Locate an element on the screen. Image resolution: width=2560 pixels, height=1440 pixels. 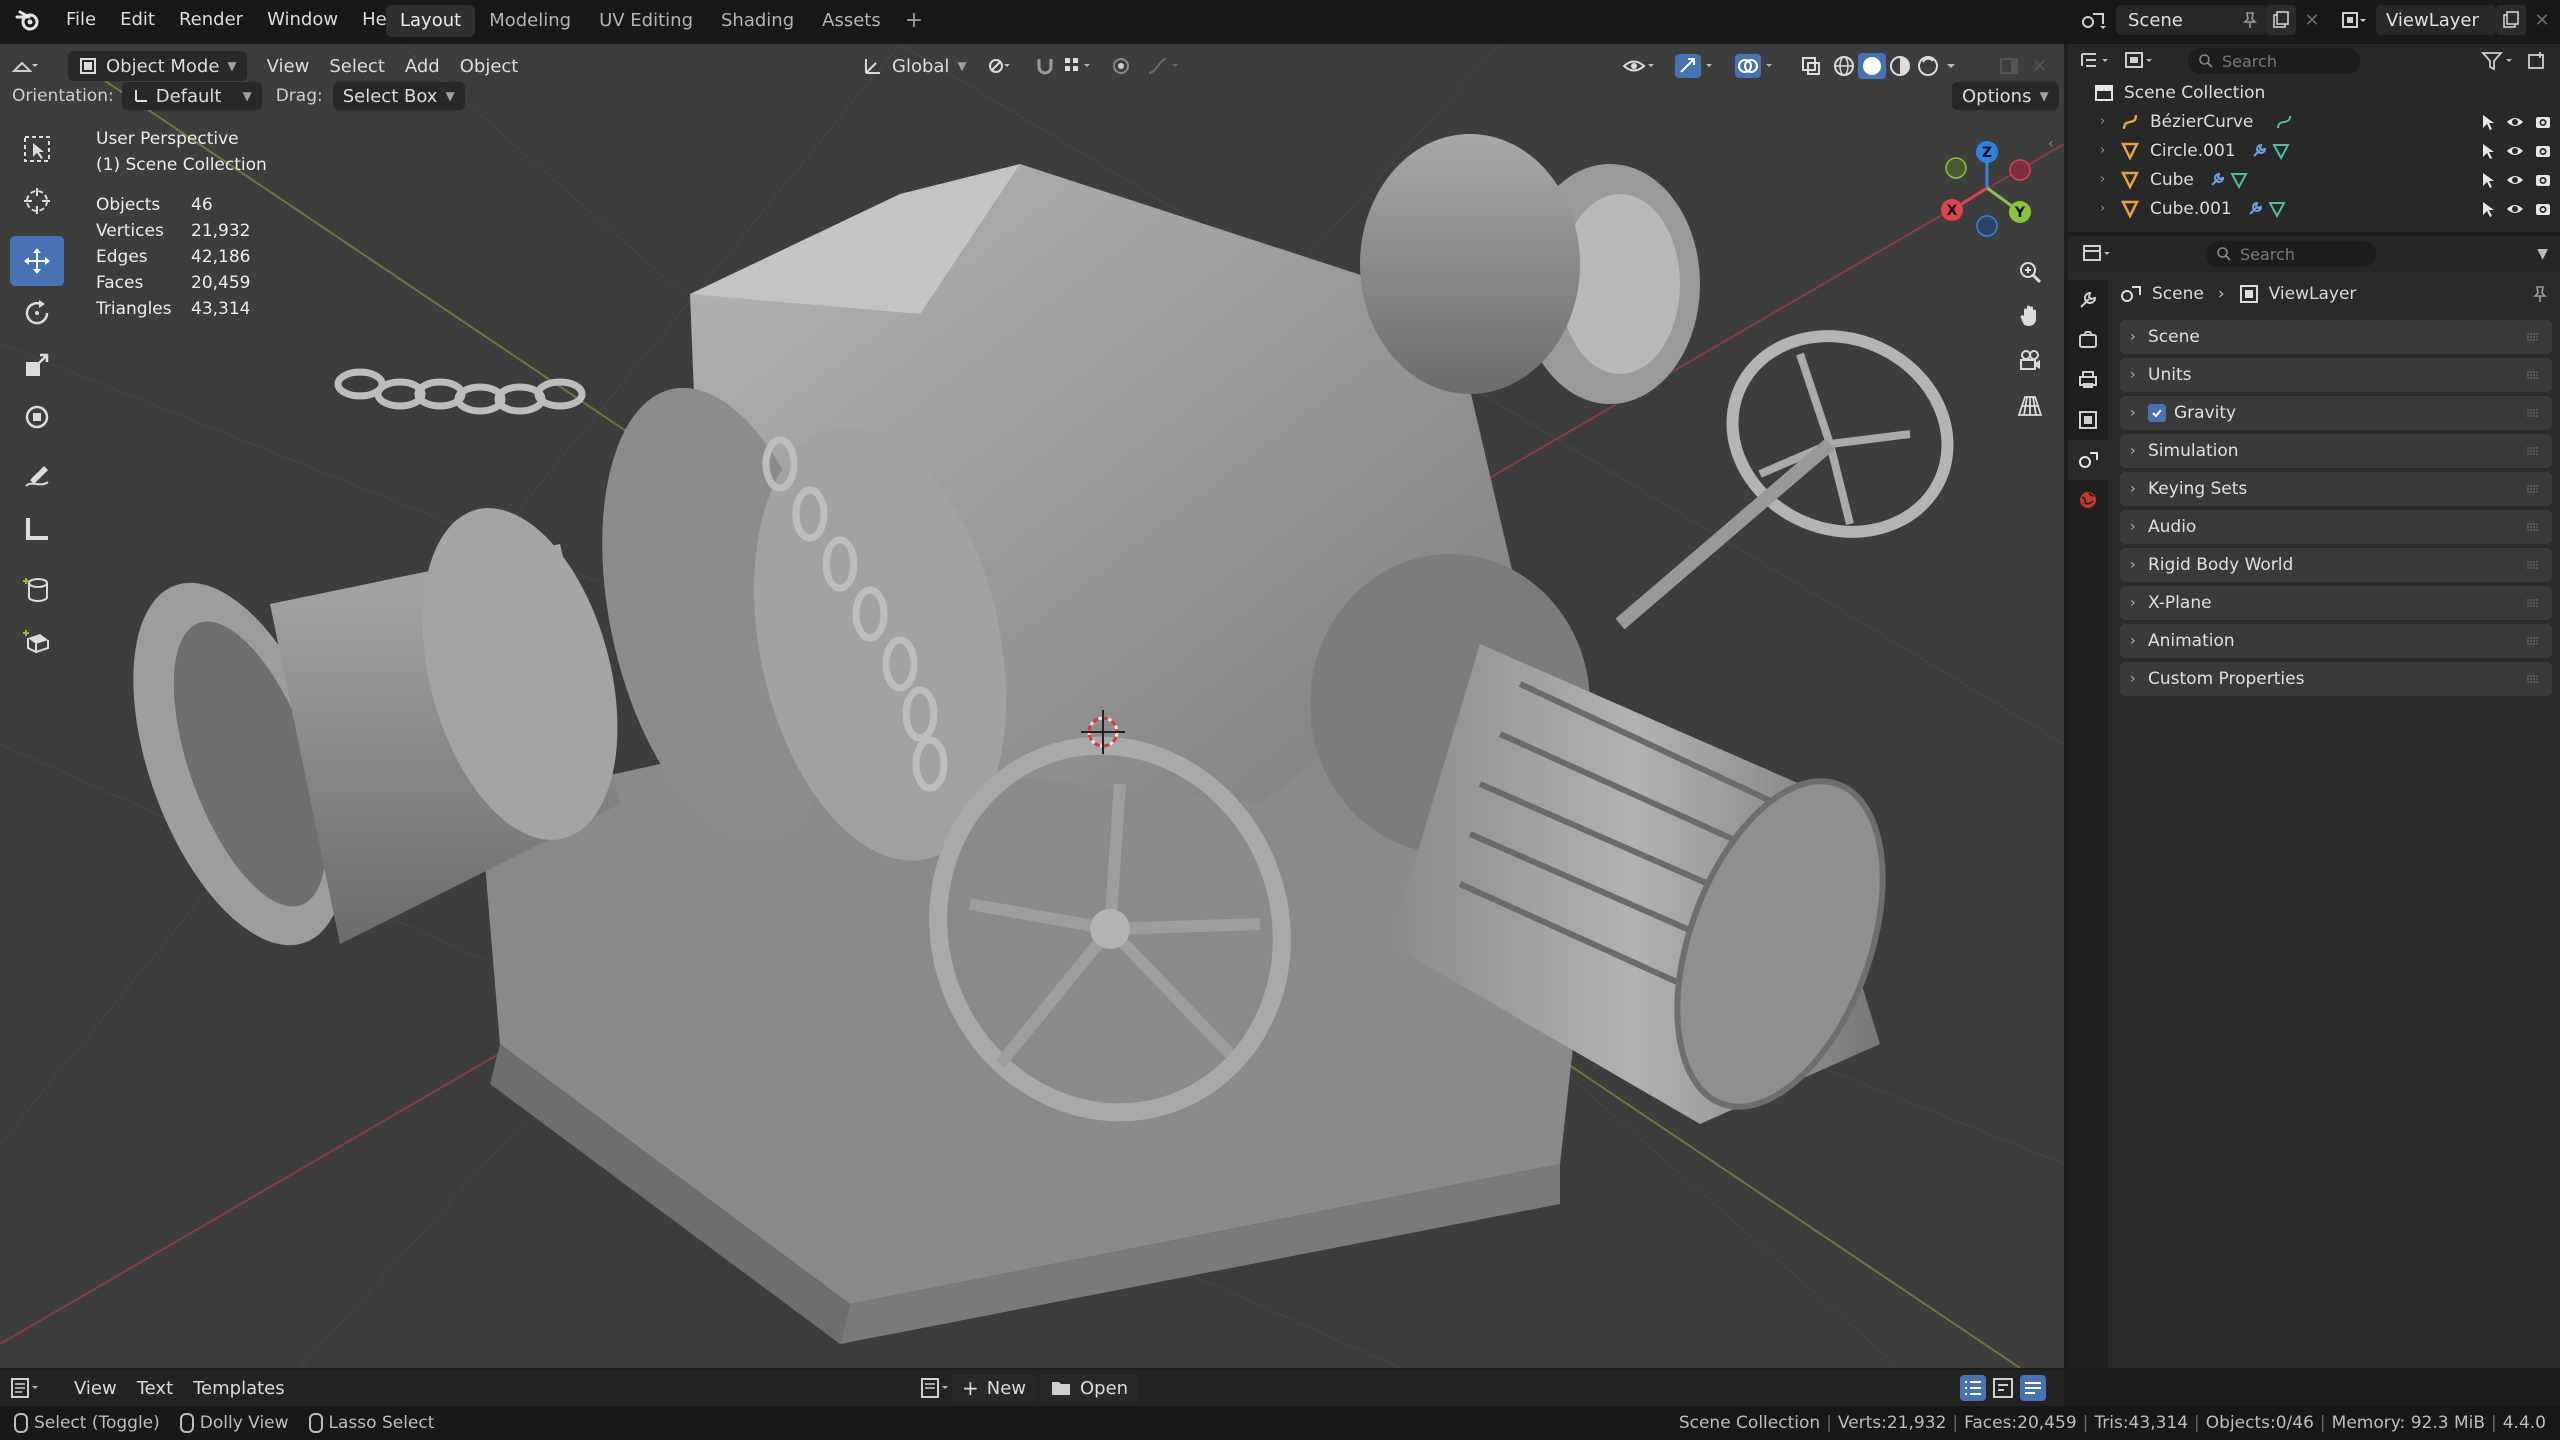
shading-options-chevron-icon is located at coordinates (1951, 66).